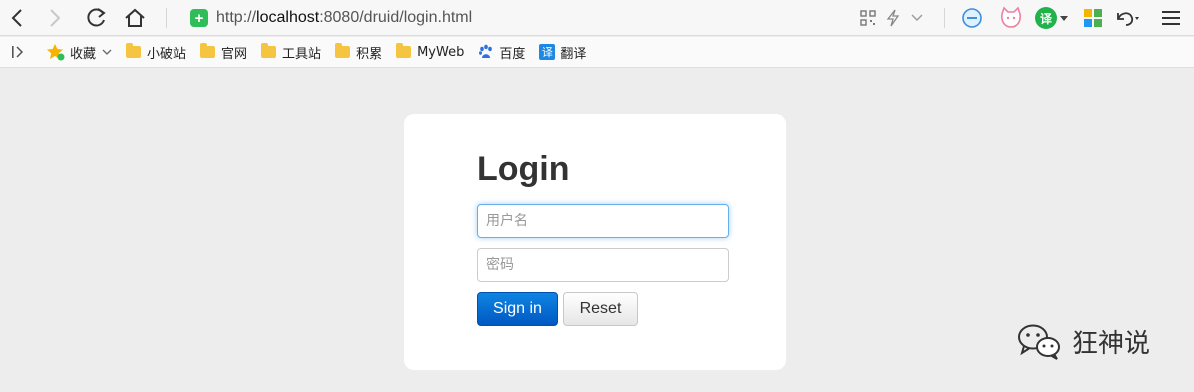  I want to click on forward-arrow-icon, so click(55, 18).